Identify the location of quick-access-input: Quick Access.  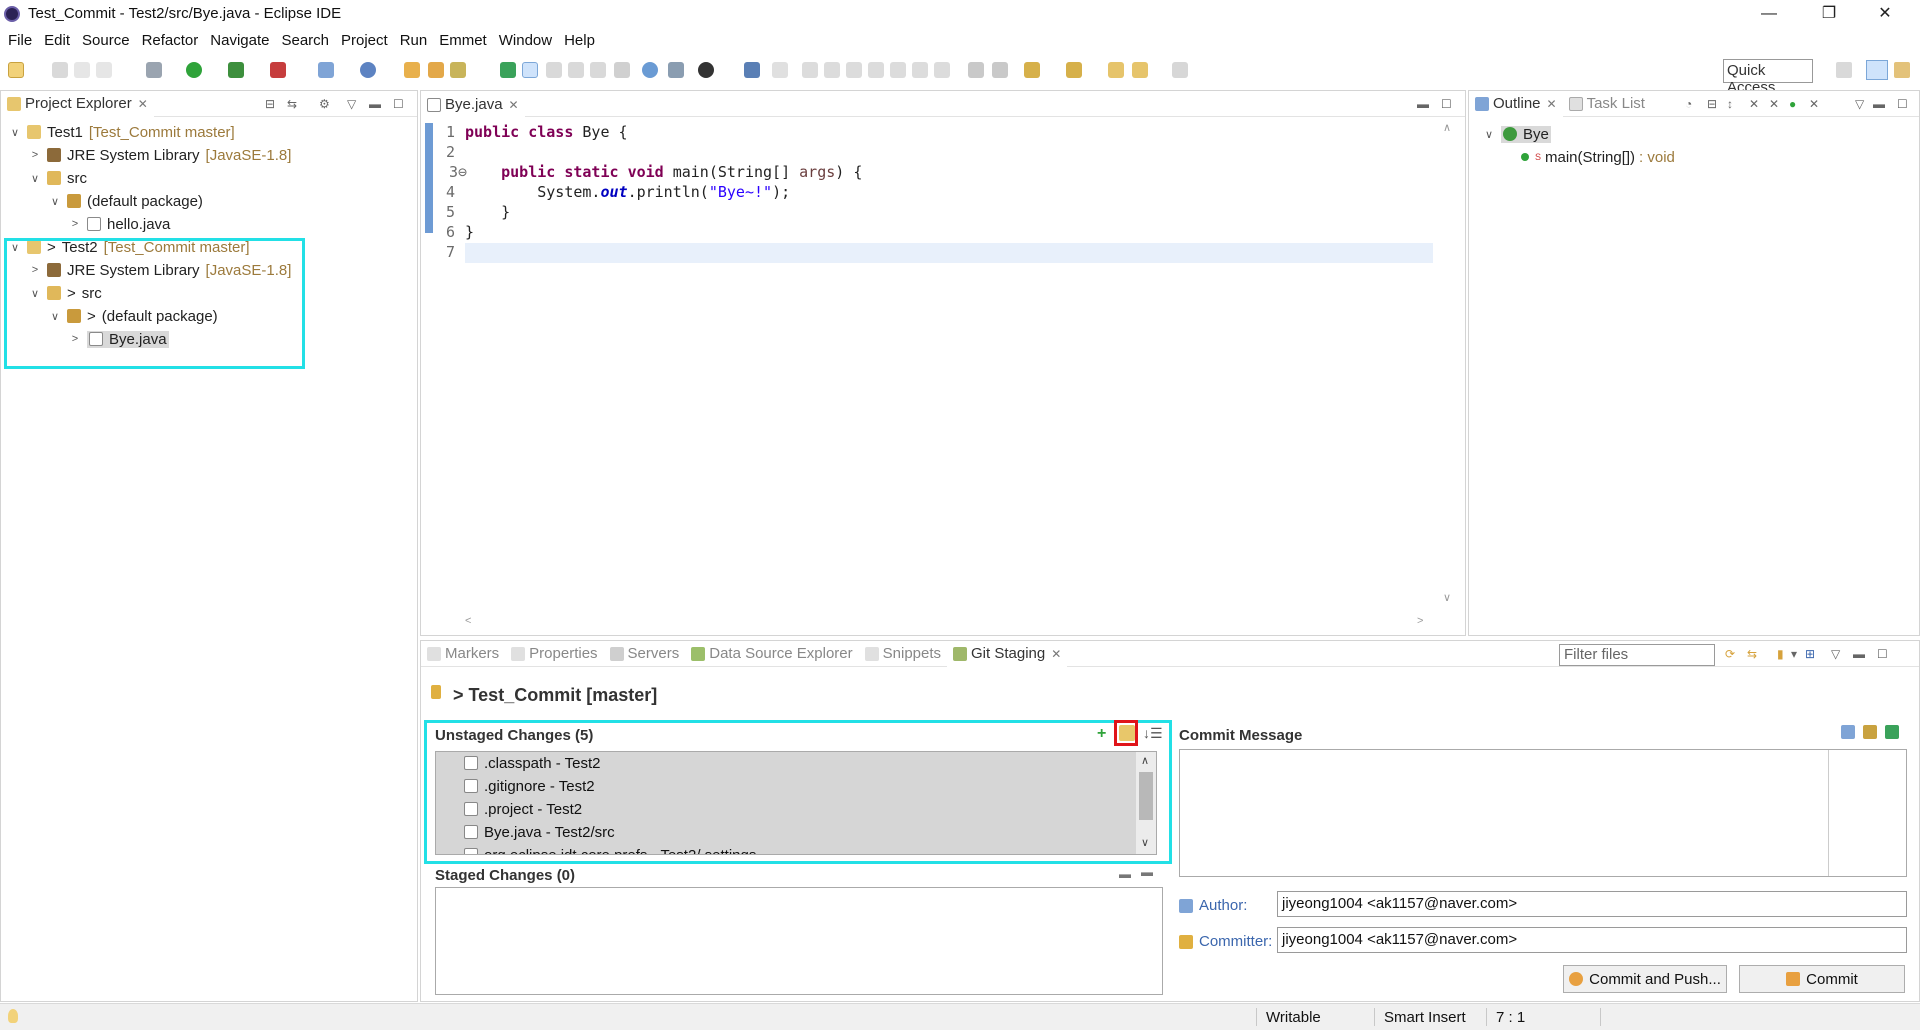
(1768, 77).